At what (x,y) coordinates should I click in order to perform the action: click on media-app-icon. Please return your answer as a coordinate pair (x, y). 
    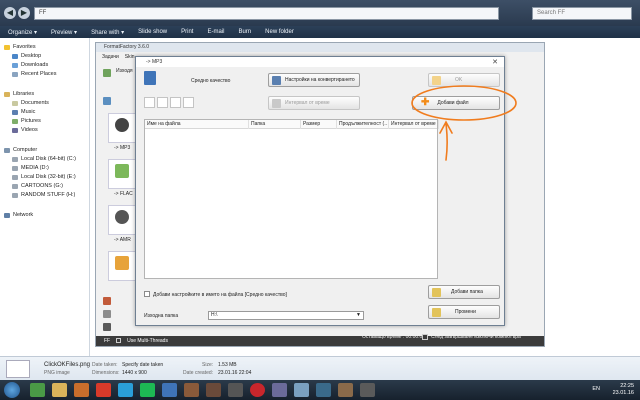
    Looking at the image, I should click on (81, 390).